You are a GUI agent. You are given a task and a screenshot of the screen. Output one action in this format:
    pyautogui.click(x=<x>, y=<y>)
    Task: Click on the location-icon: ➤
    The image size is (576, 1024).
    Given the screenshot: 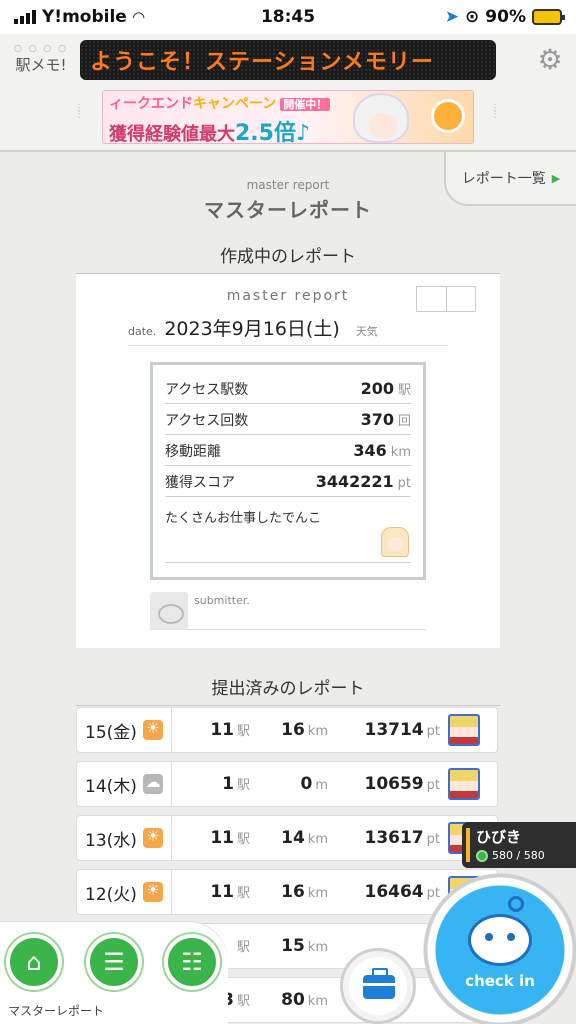 What is the action you would take?
    pyautogui.click(x=452, y=17)
    